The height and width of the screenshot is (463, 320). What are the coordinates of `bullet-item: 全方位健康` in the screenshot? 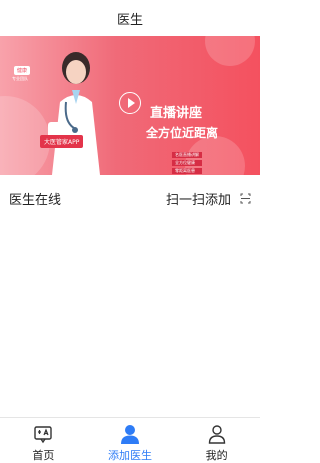 It's located at (187, 163).